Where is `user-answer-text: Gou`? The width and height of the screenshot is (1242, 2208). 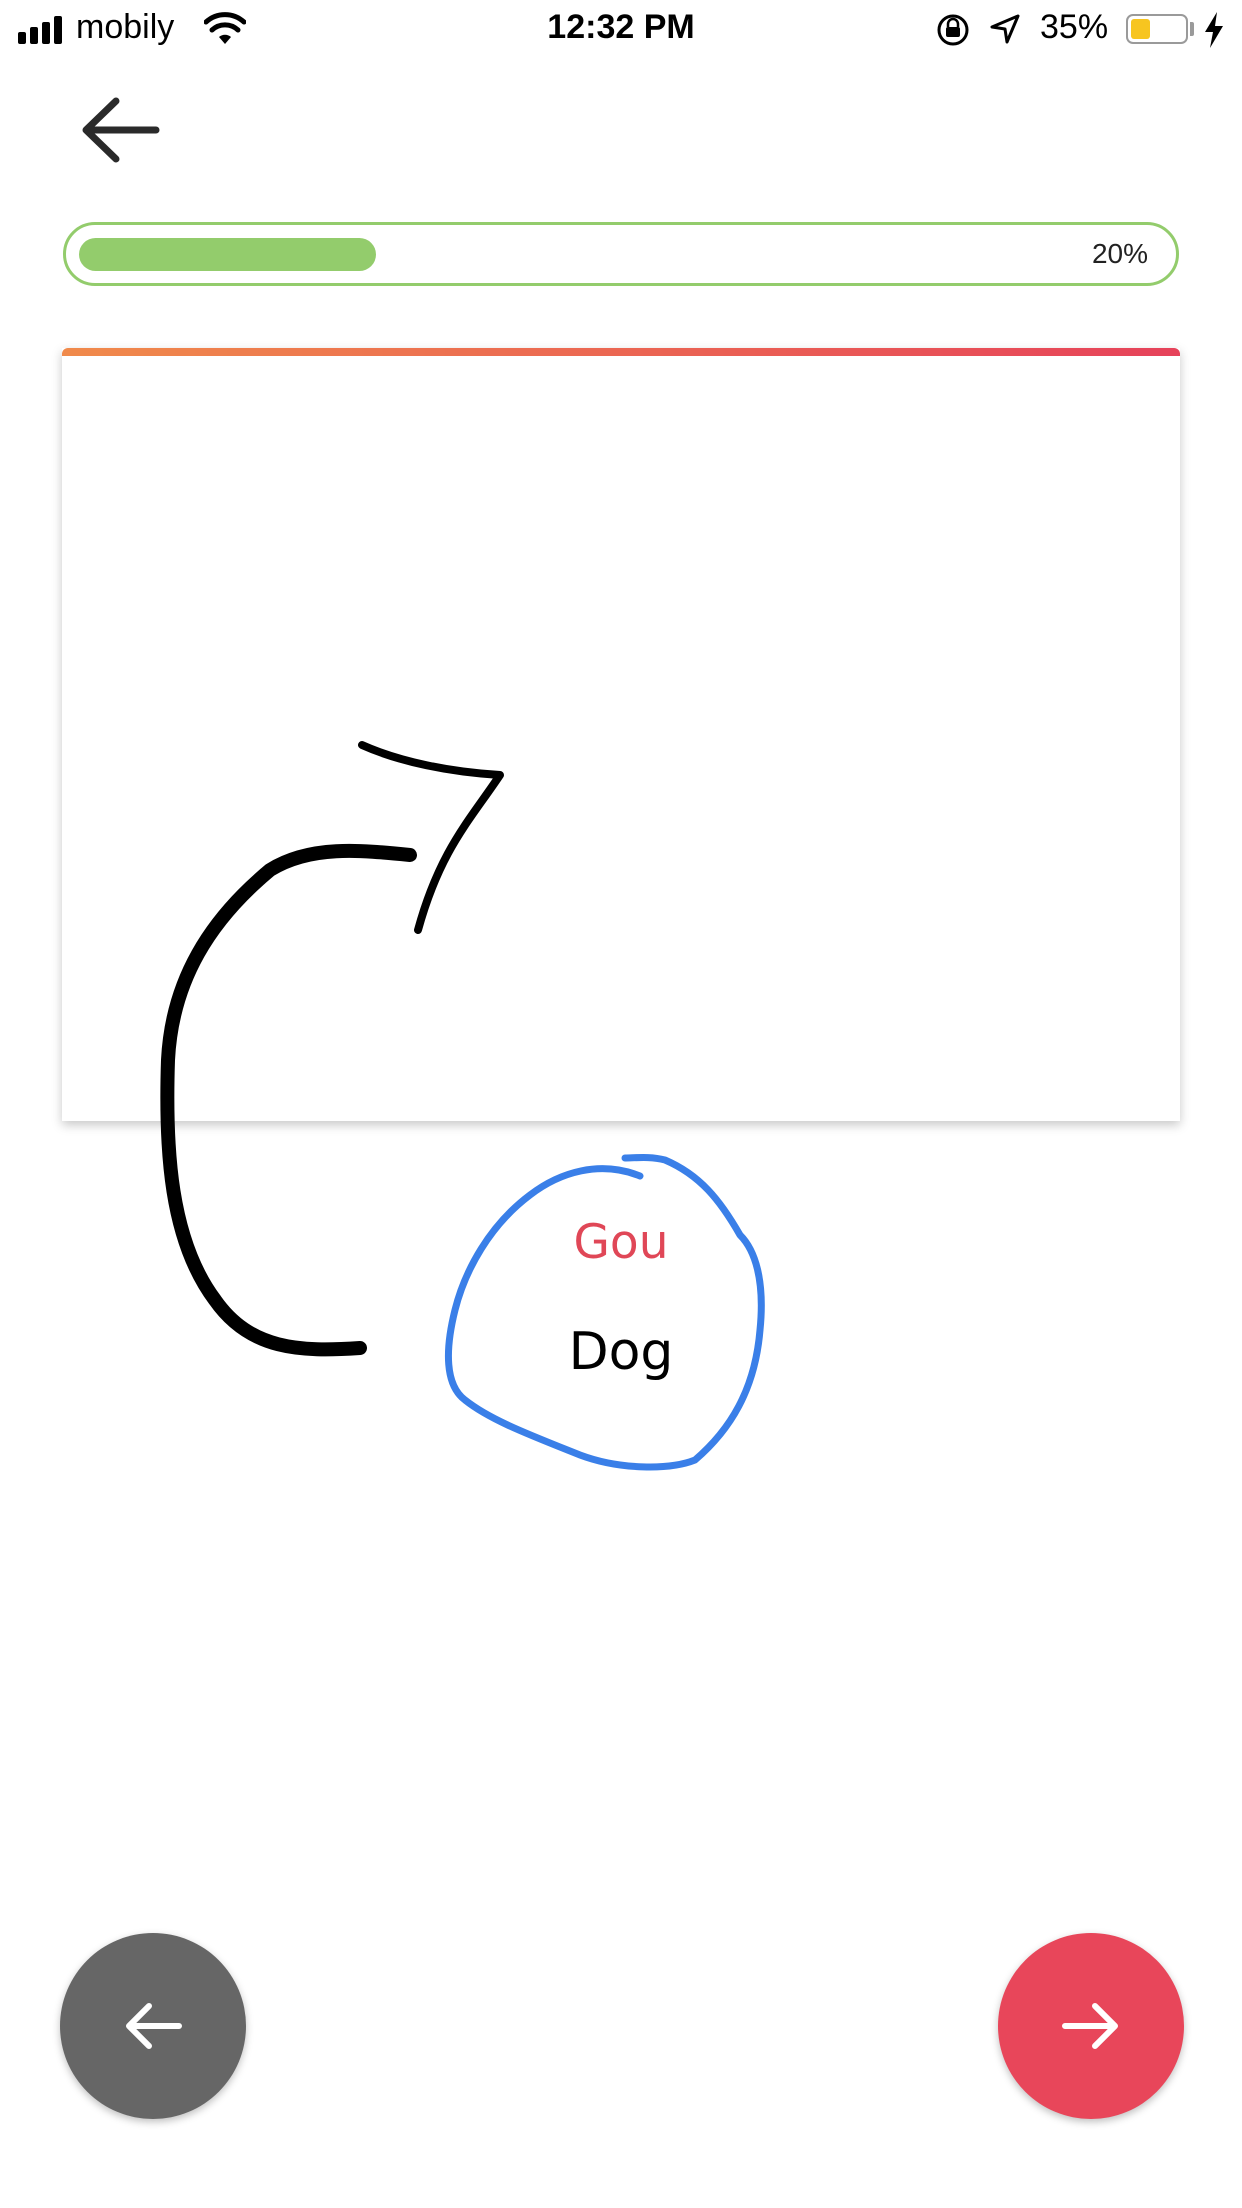 user-answer-text: Gou is located at coordinates (621, 1242).